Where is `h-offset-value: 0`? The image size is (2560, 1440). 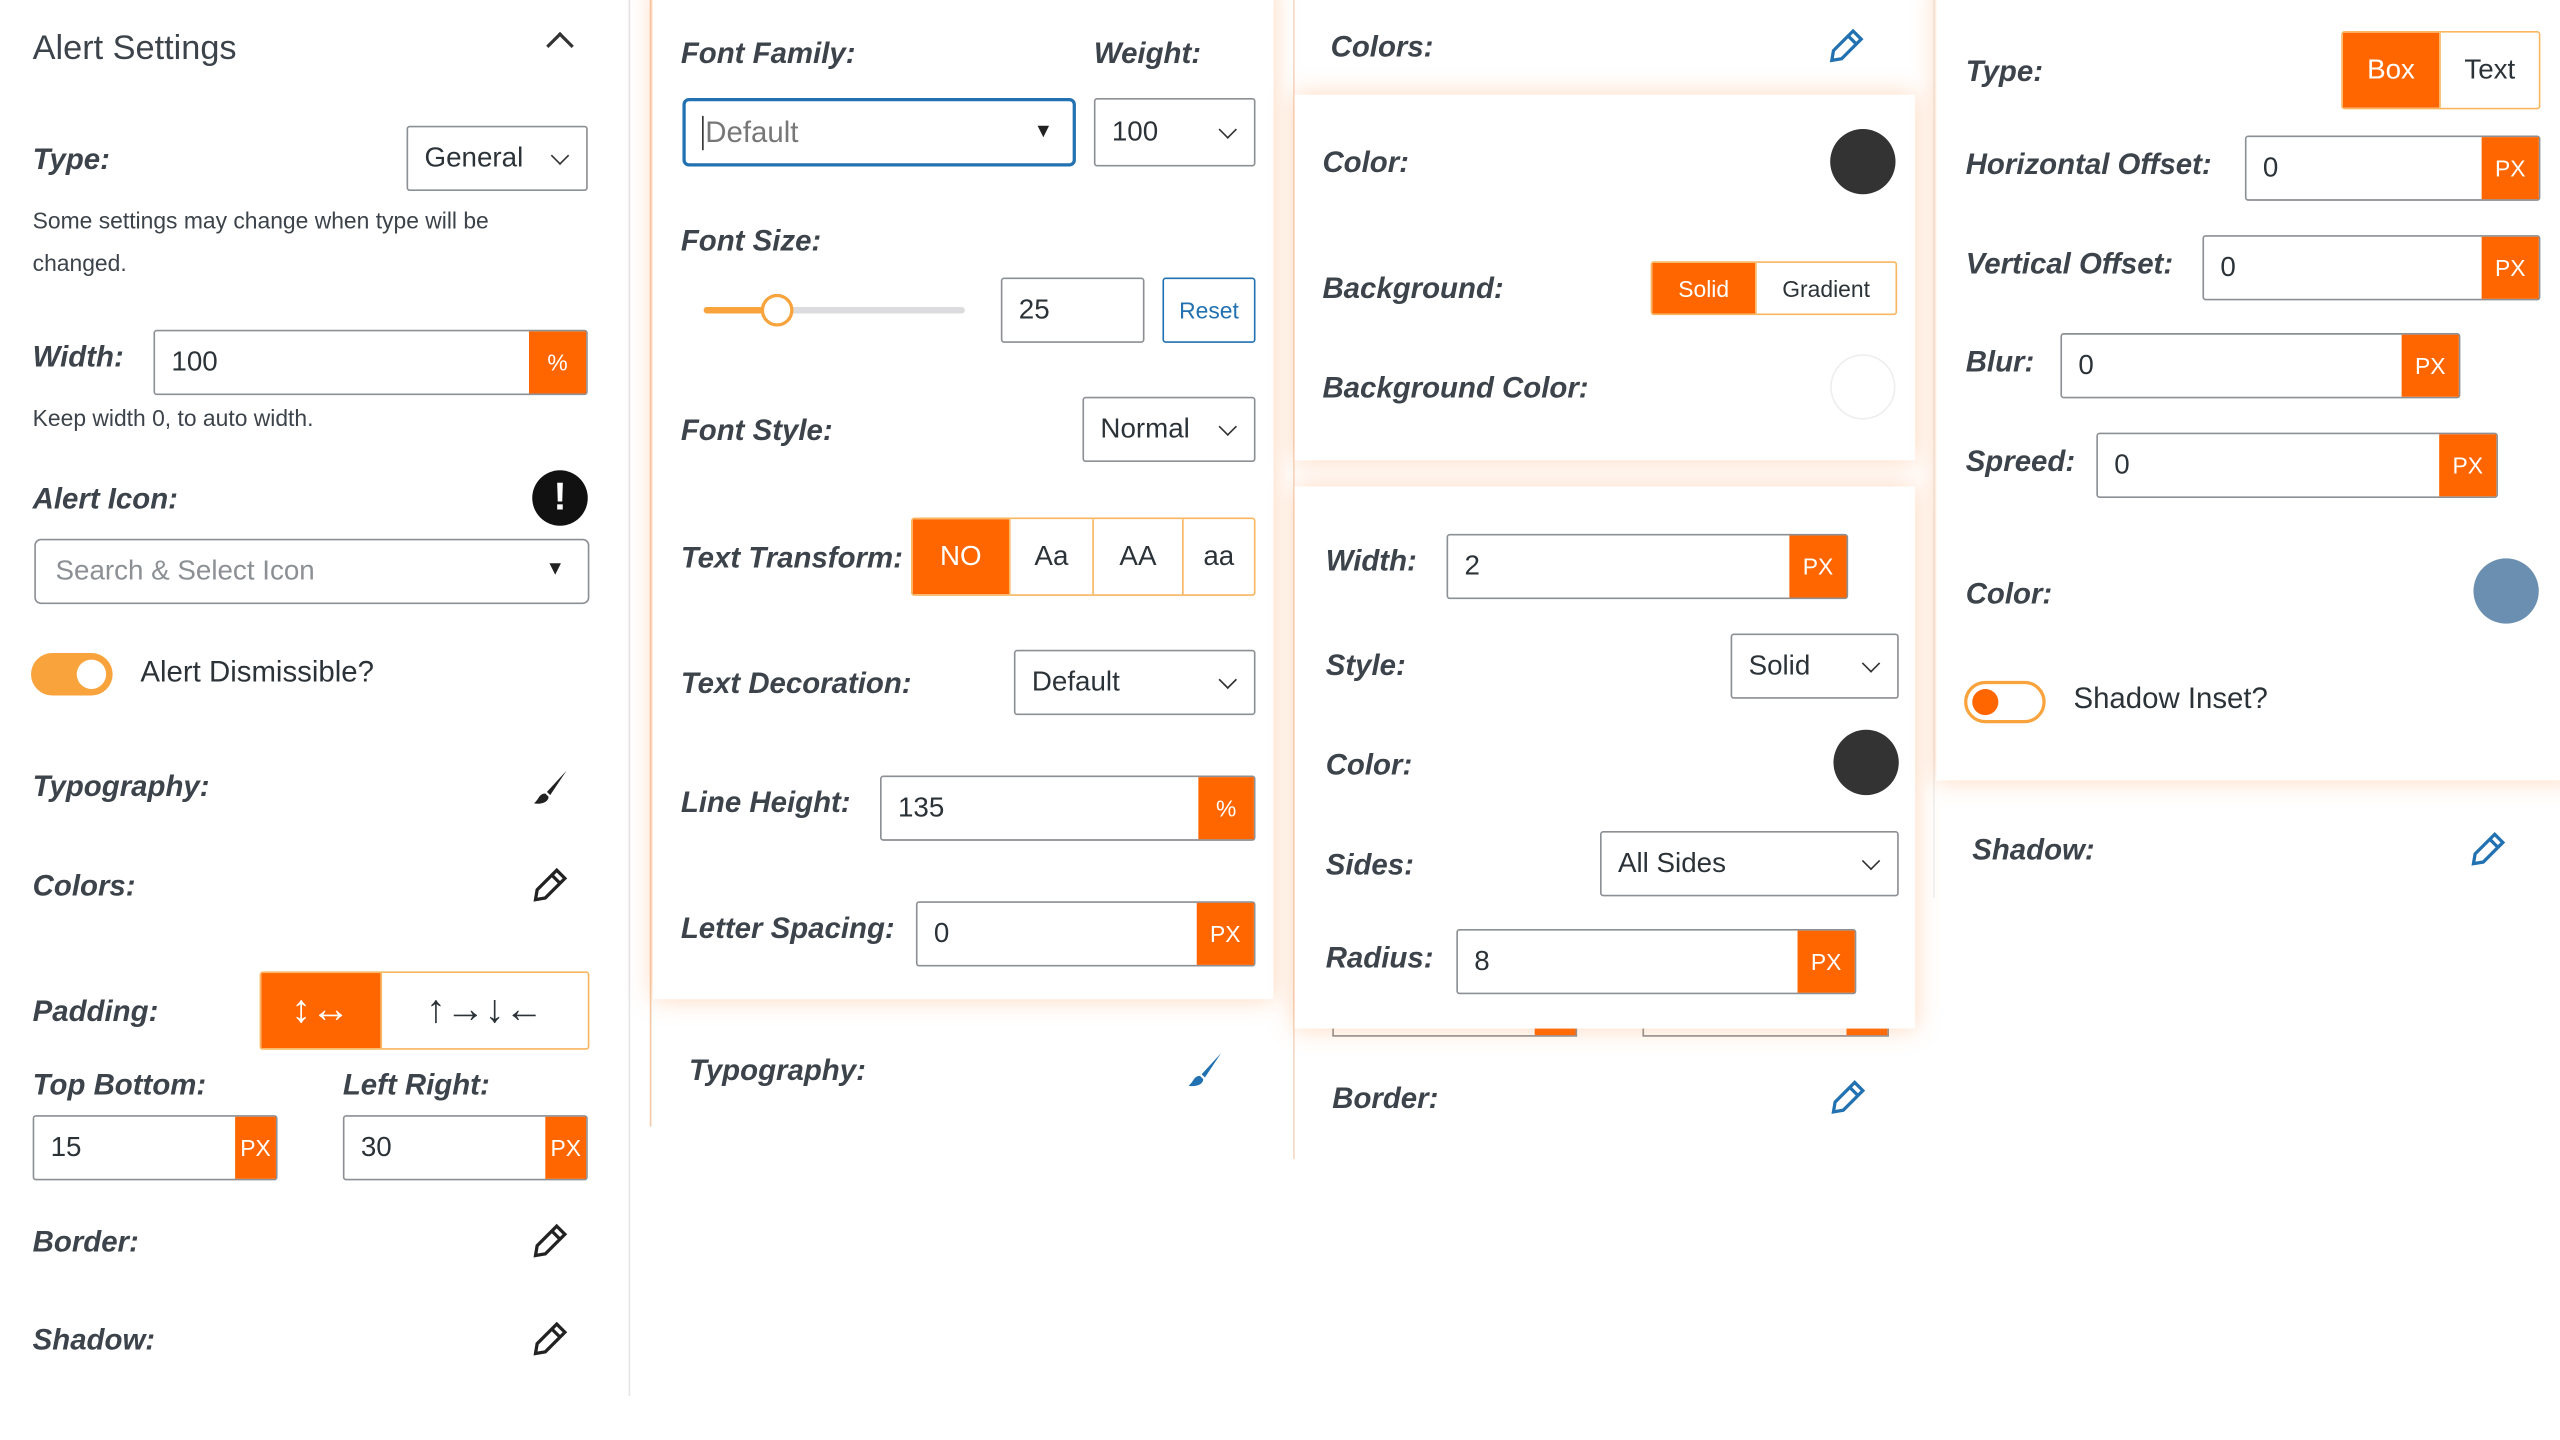
h-offset-value: 0 is located at coordinates (2270, 167).